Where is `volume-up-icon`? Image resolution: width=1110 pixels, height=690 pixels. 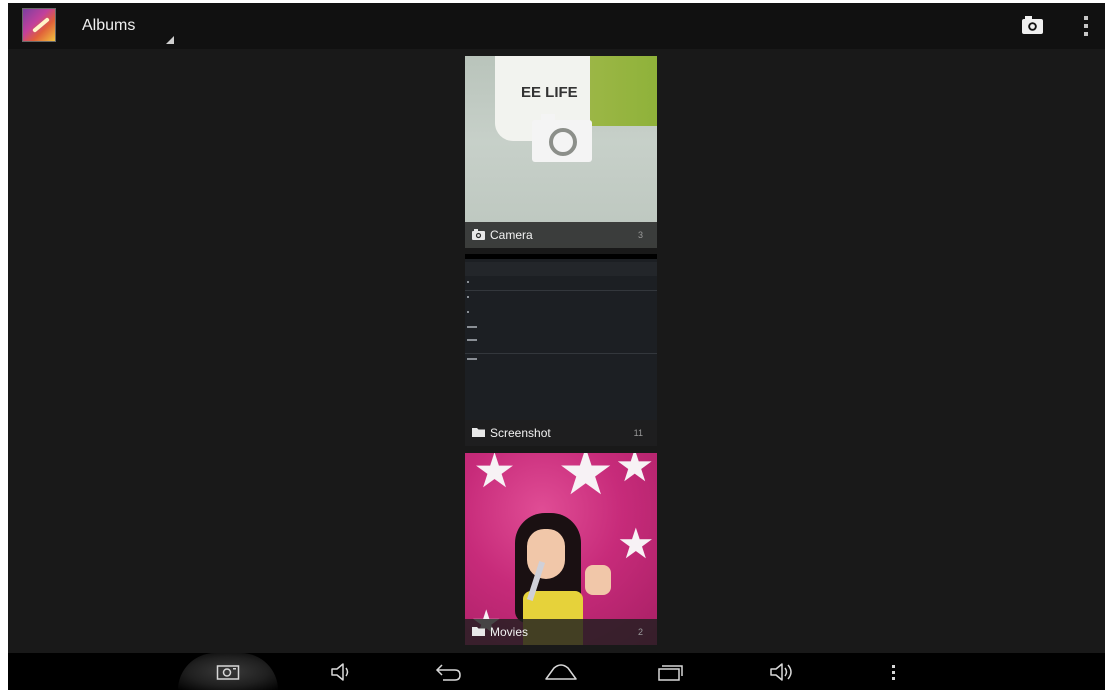
volume-up-icon is located at coordinates (781, 671).